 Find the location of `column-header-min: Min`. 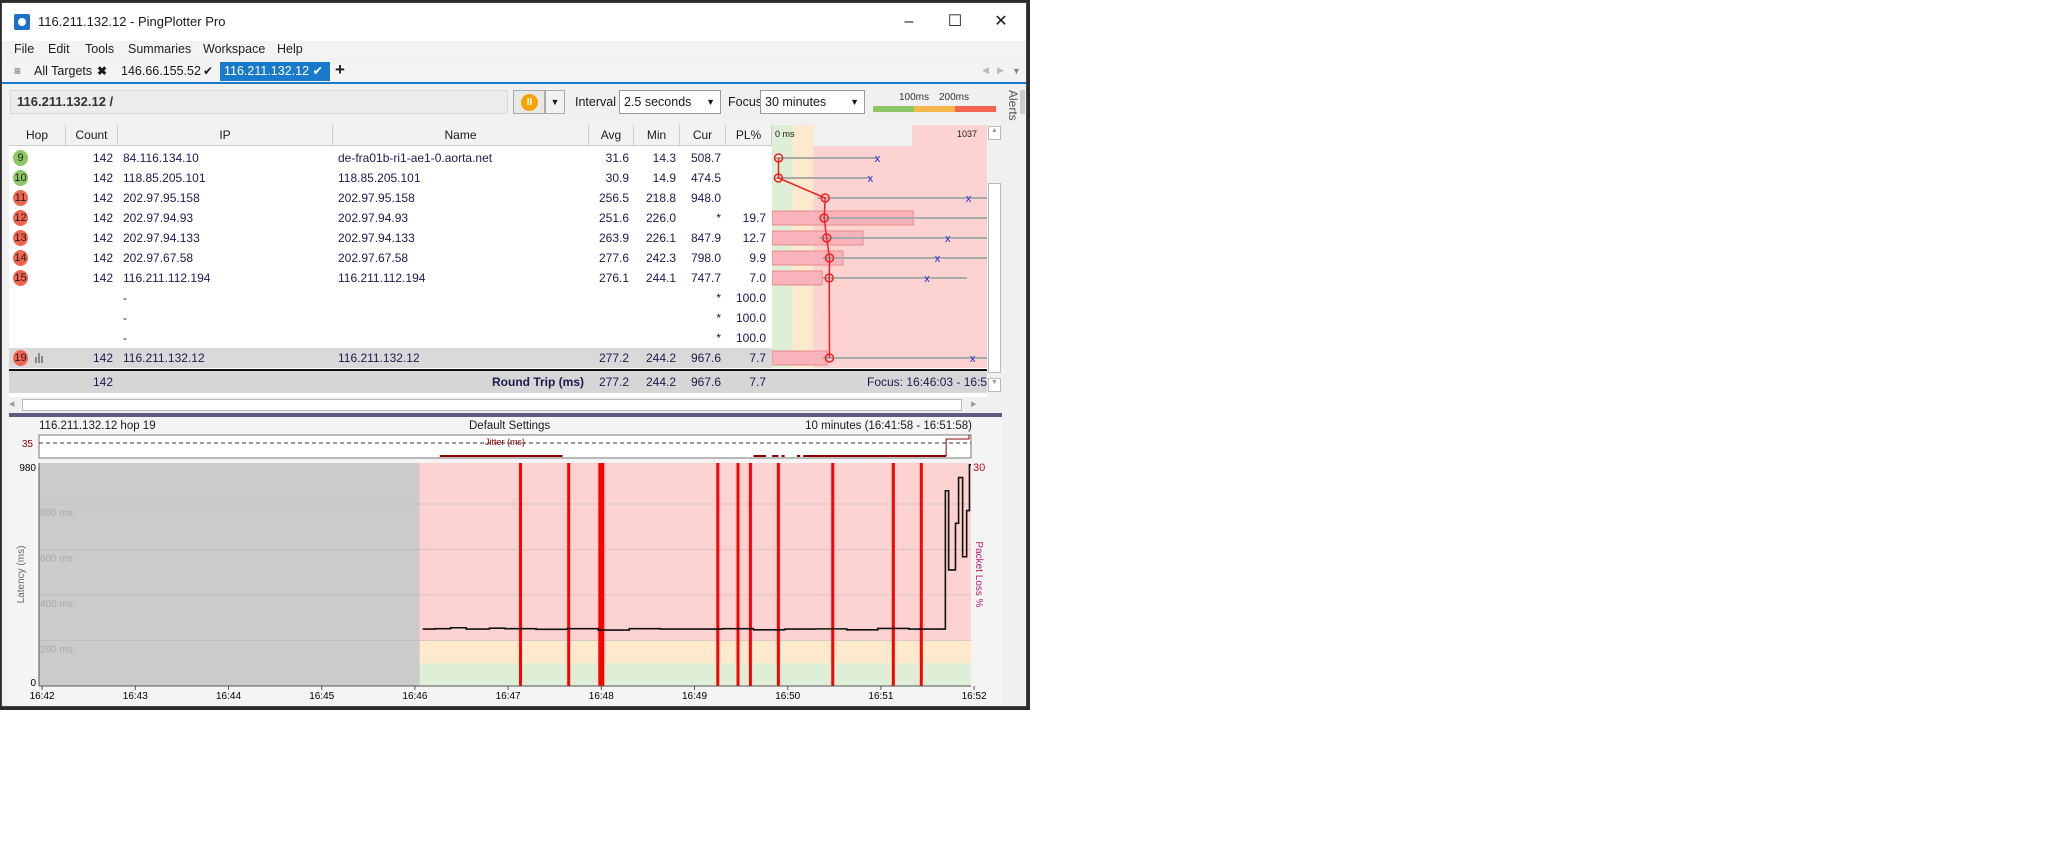

column-header-min: Min is located at coordinates (657, 135).